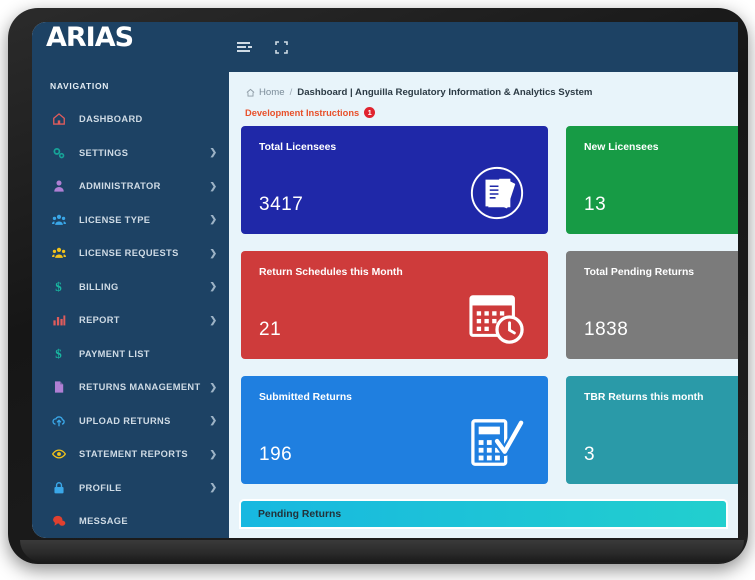 This screenshot has width=755, height=580. I want to click on sidebar-item-license-requests: LICENSE REQUESTS ❯, so click(130, 254).